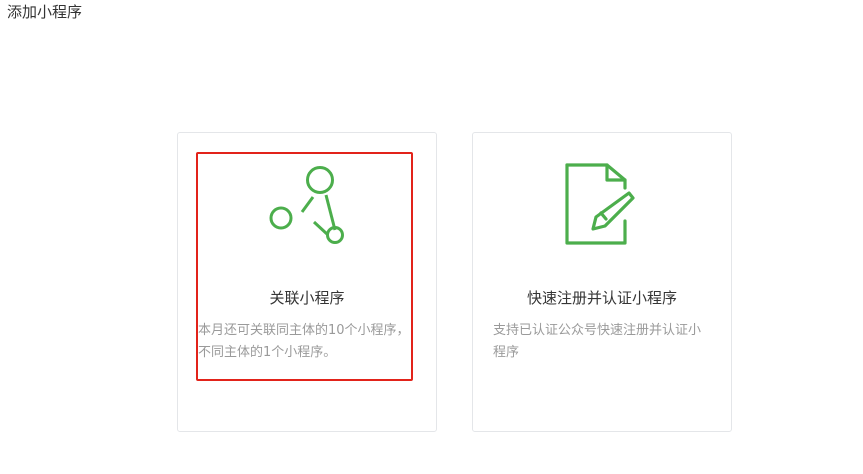 Image resolution: width=863 pixels, height=474 pixels. What do you see at coordinates (307, 298) in the screenshot?
I see `link-miniprogram-title: 关联小程序` at bounding box center [307, 298].